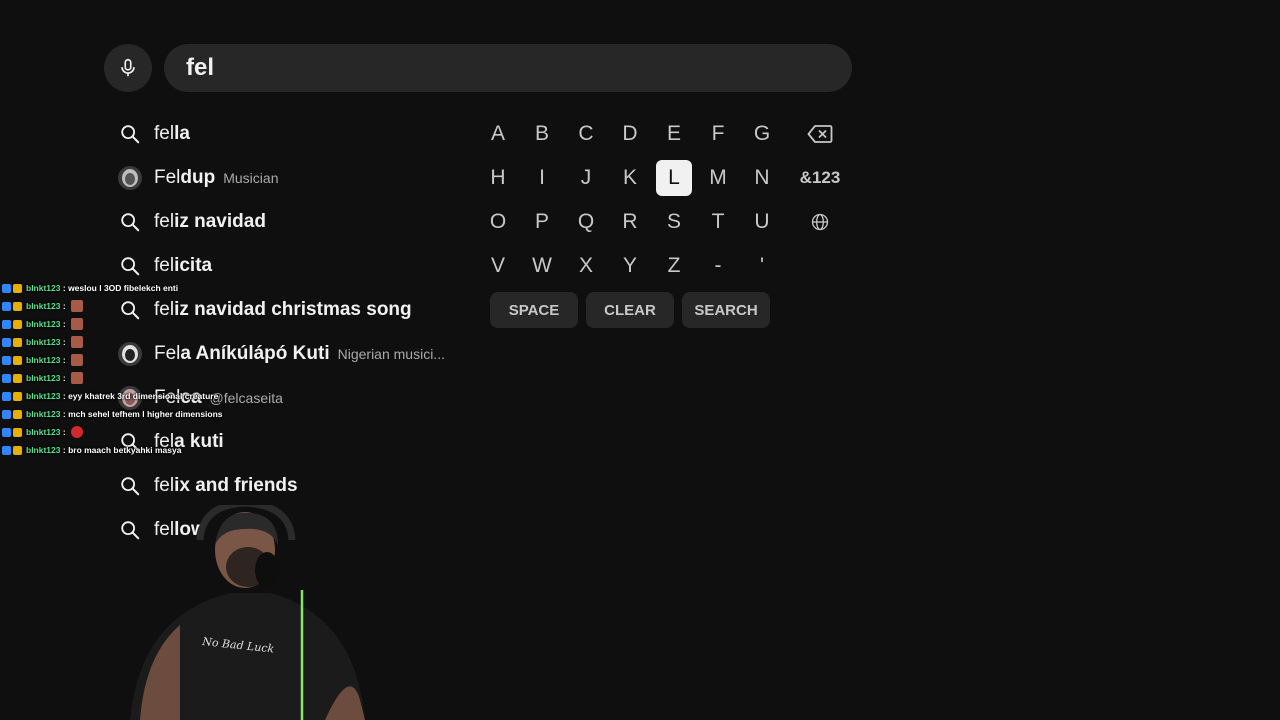 The image size is (1280, 720). I want to click on chat-text: weslou l 3OD fibelekch enti, so click(123, 288).